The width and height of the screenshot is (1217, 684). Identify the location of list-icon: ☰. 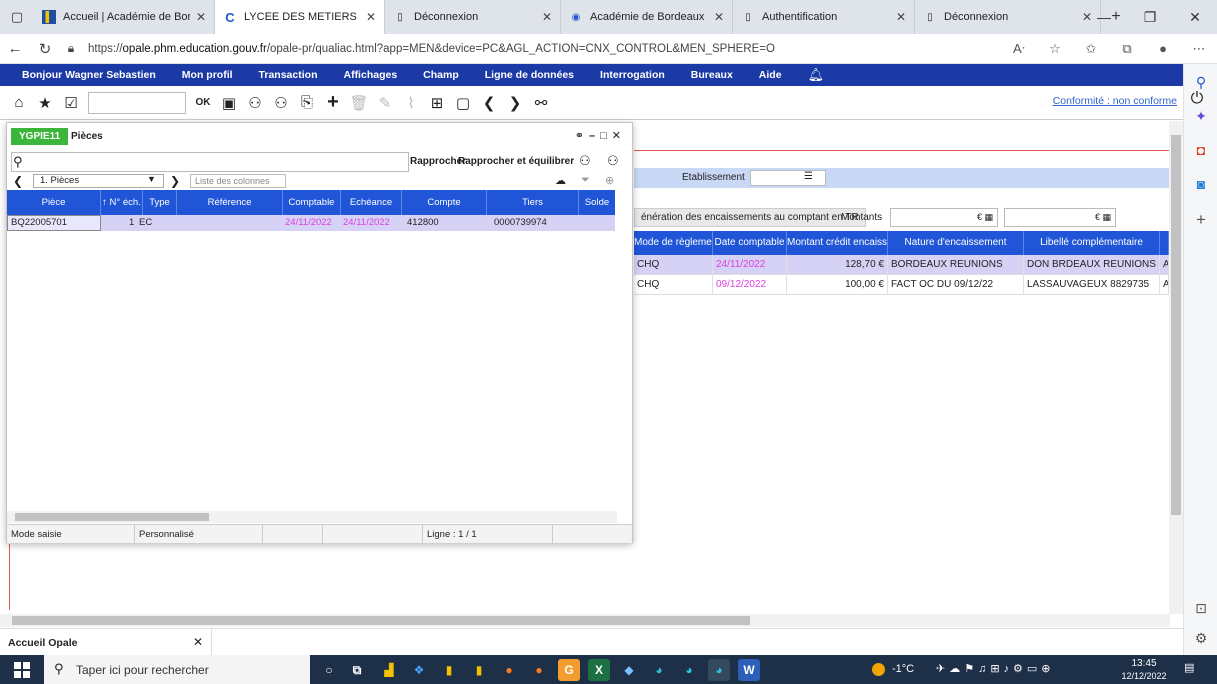
(808, 176).